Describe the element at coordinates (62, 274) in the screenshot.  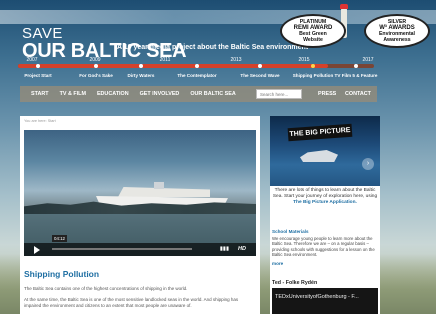
I see `page-title: Shipping Pollution` at that location.